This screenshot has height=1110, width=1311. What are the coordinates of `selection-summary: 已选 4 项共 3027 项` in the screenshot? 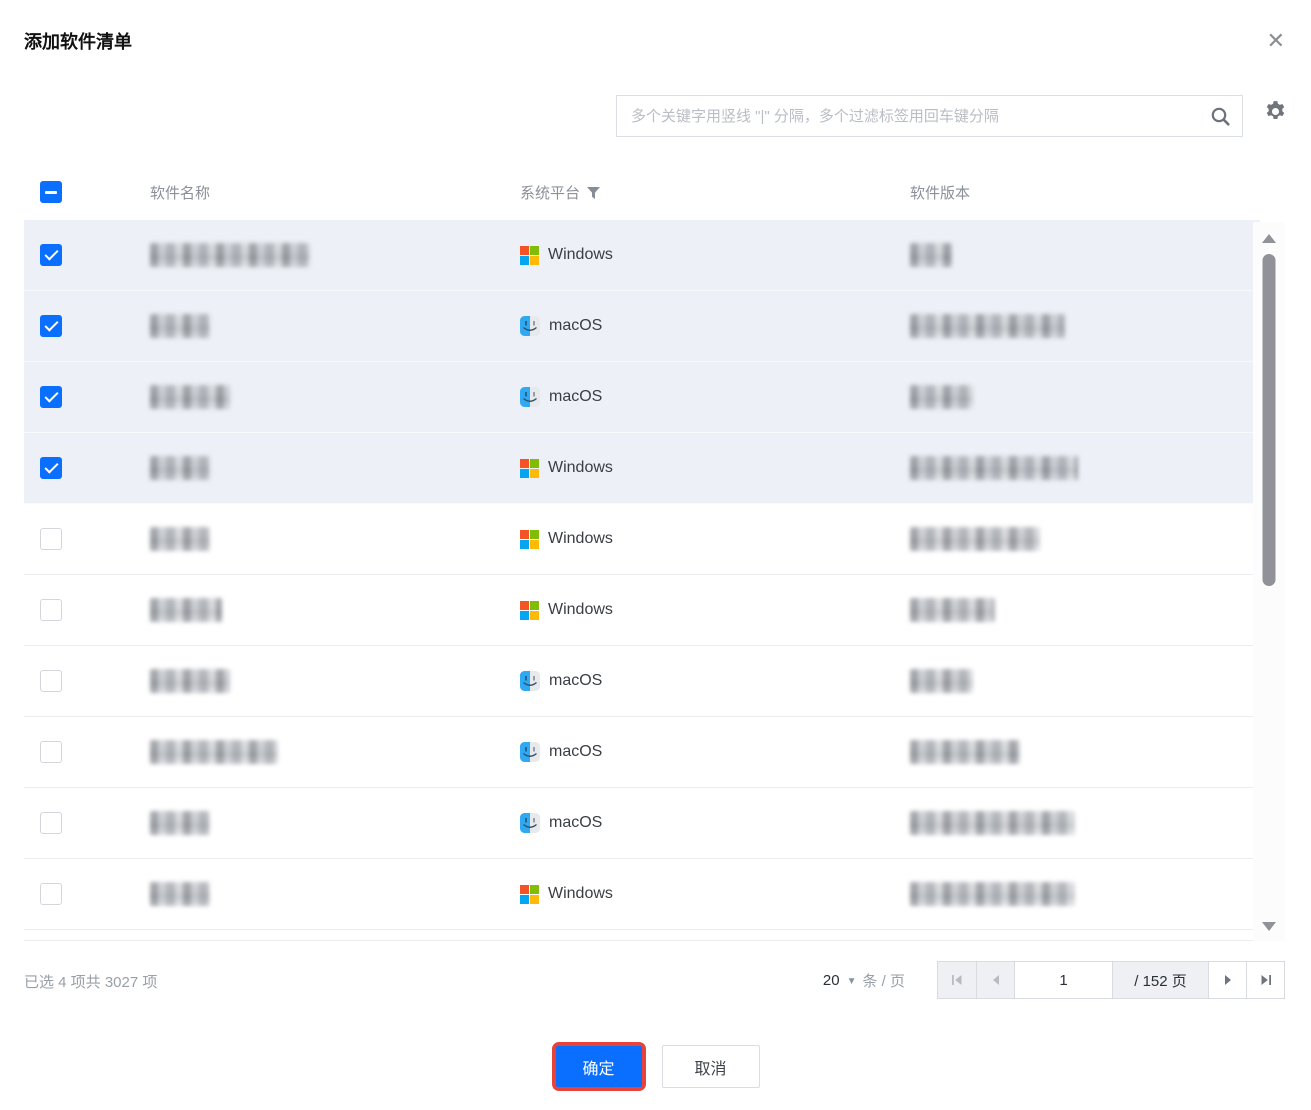 It's located at (91, 982).